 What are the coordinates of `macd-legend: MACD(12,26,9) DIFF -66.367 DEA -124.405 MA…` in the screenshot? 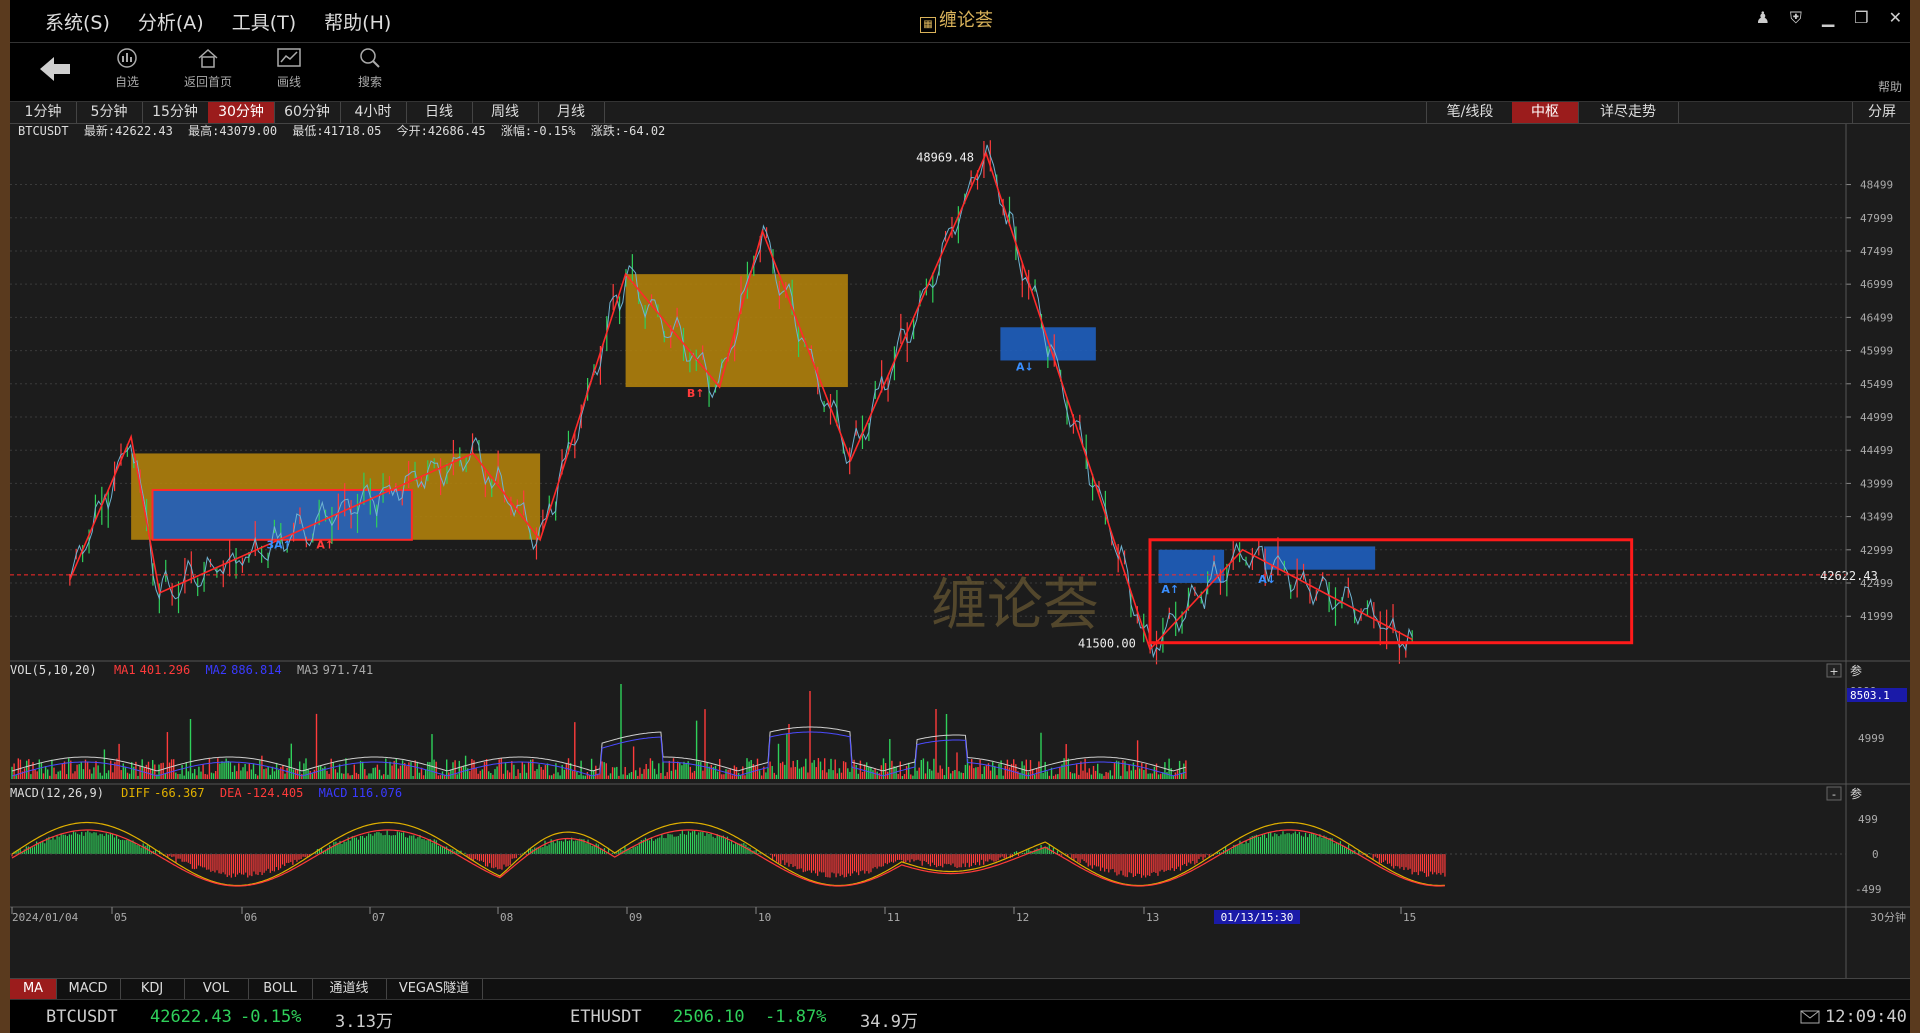 It's located at (206, 793).